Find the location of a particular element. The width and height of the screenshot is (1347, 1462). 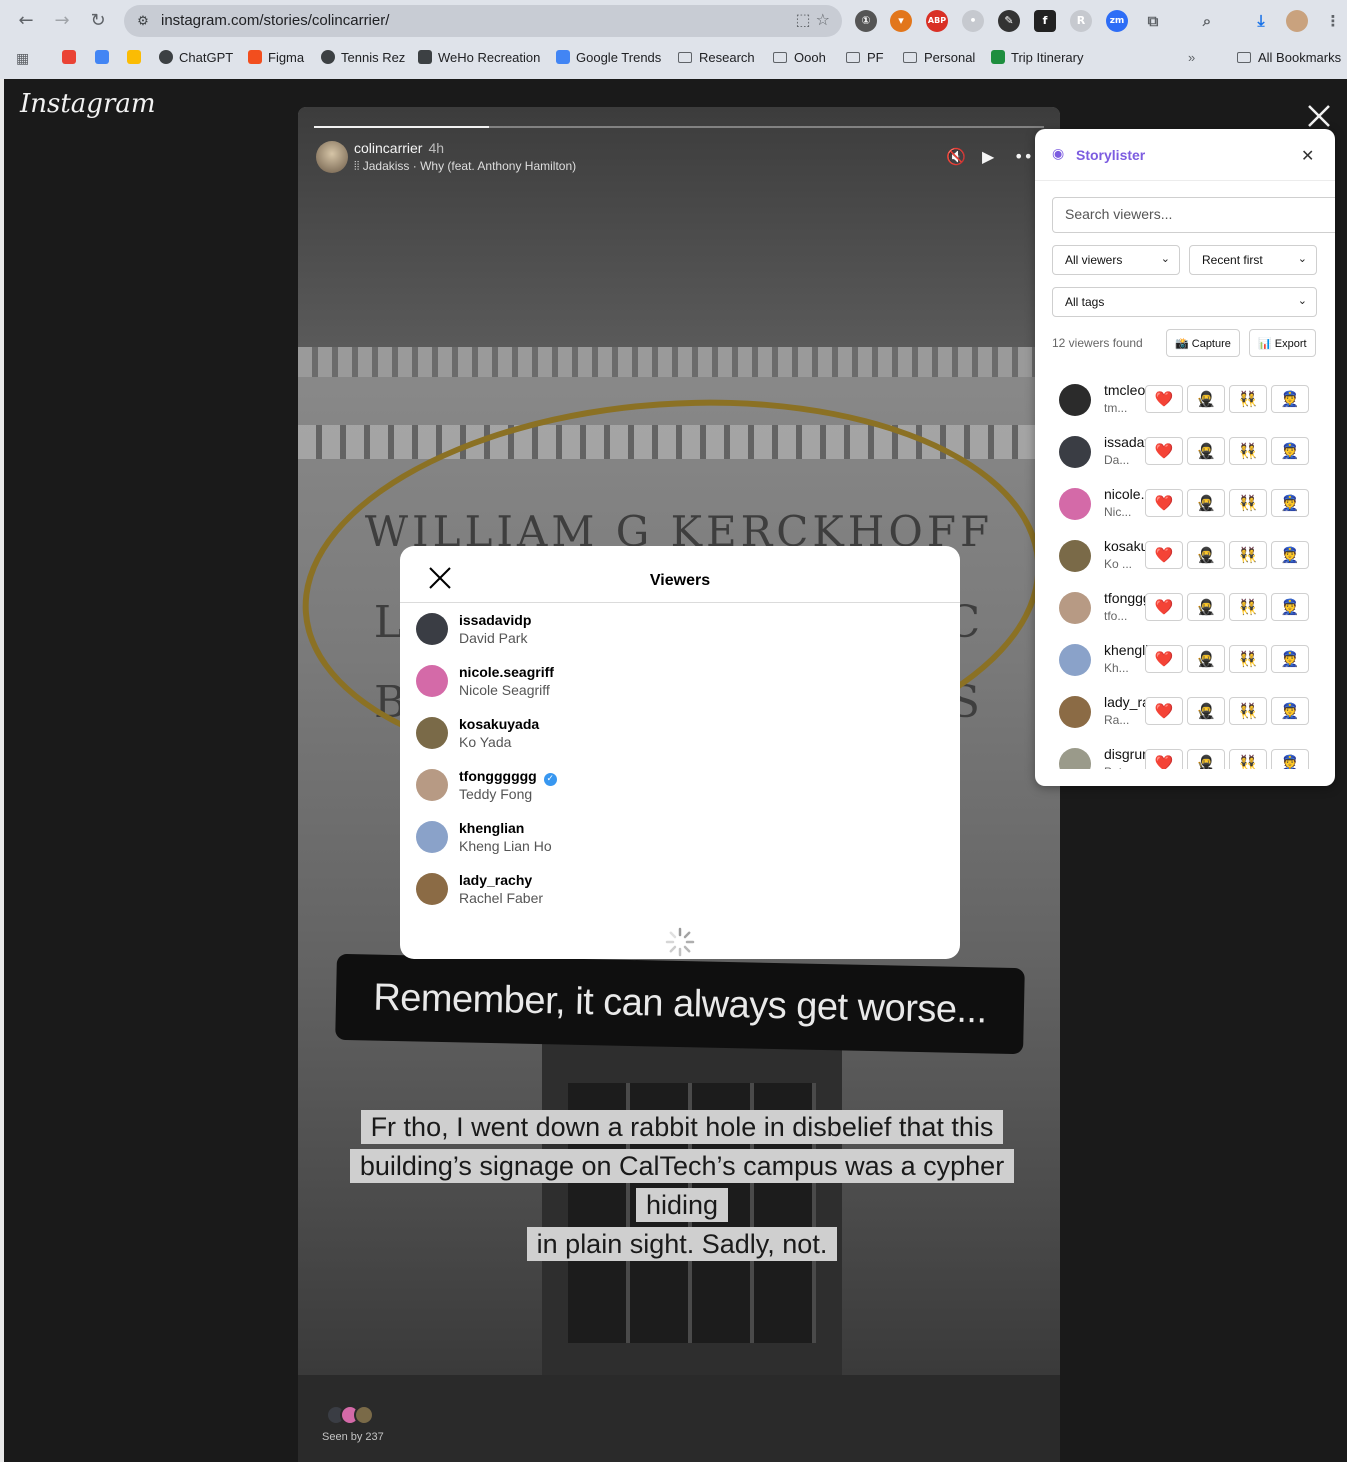

viewer-filter-select: All viewers ⌄ is located at coordinates (1116, 260).